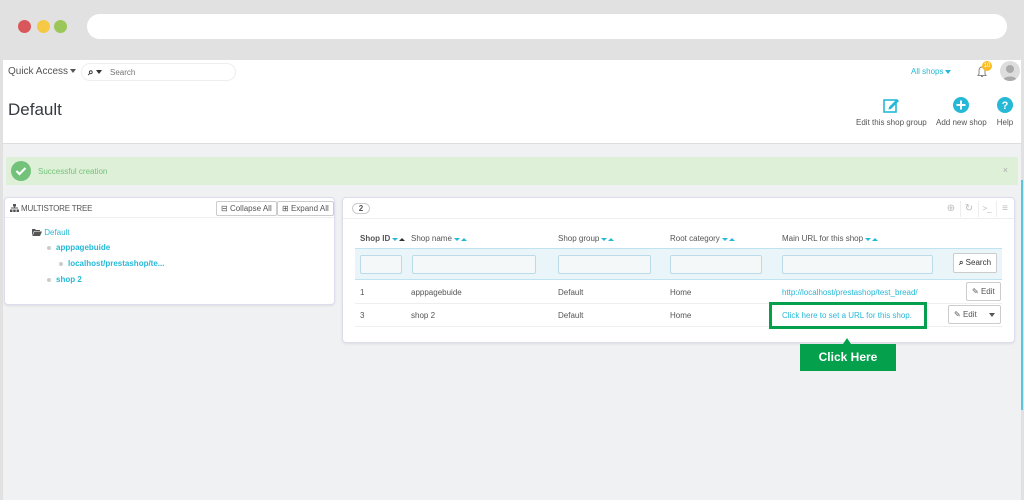  I want to click on tree-title-text: MULTISTORE TREE, so click(57, 208).